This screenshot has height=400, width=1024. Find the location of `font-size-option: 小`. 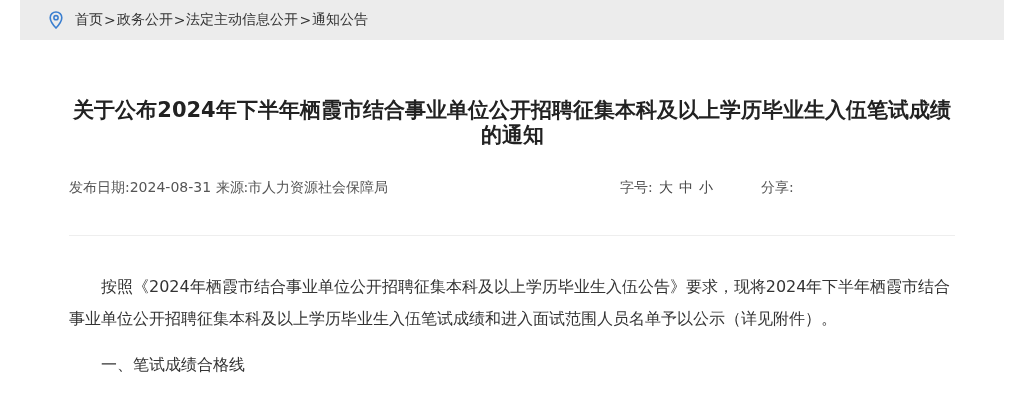

font-size-option: 小 is located at coordinates (705, 188).